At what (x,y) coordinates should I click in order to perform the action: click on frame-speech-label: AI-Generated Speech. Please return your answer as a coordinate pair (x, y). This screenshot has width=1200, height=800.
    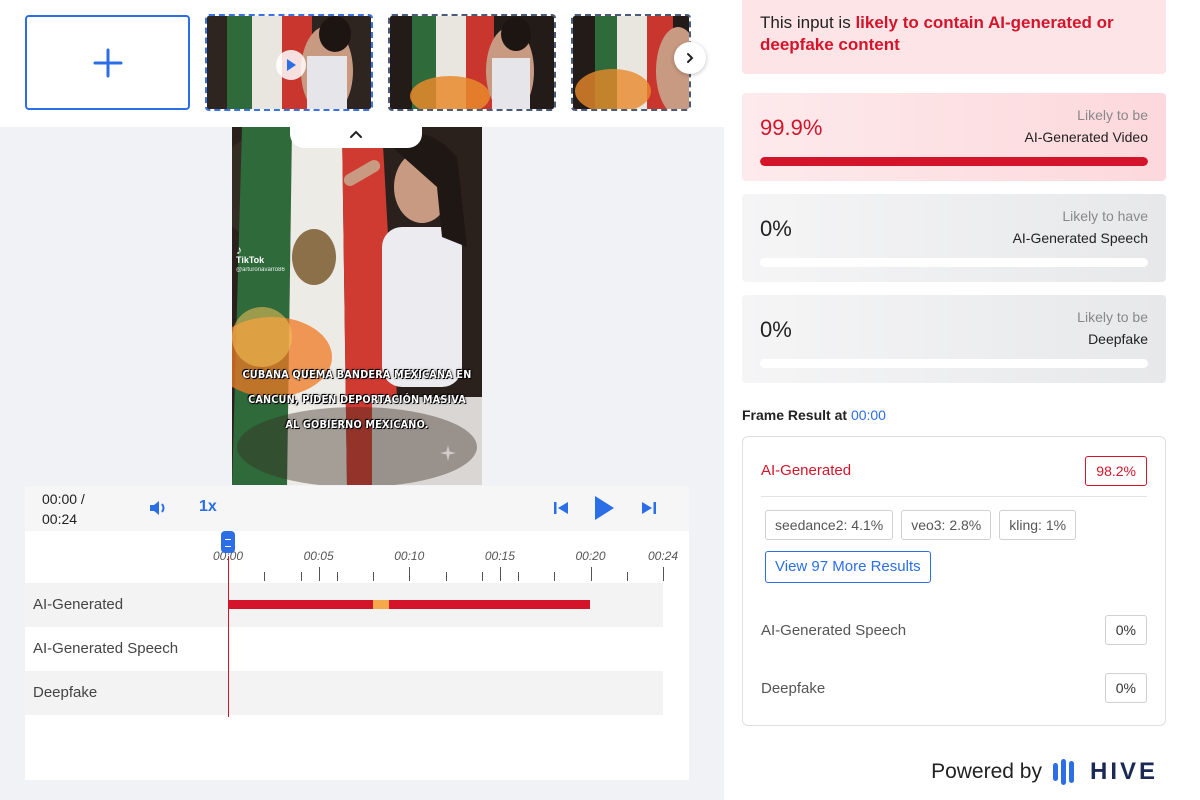
    Looking at the image, I should click on (834, 630).